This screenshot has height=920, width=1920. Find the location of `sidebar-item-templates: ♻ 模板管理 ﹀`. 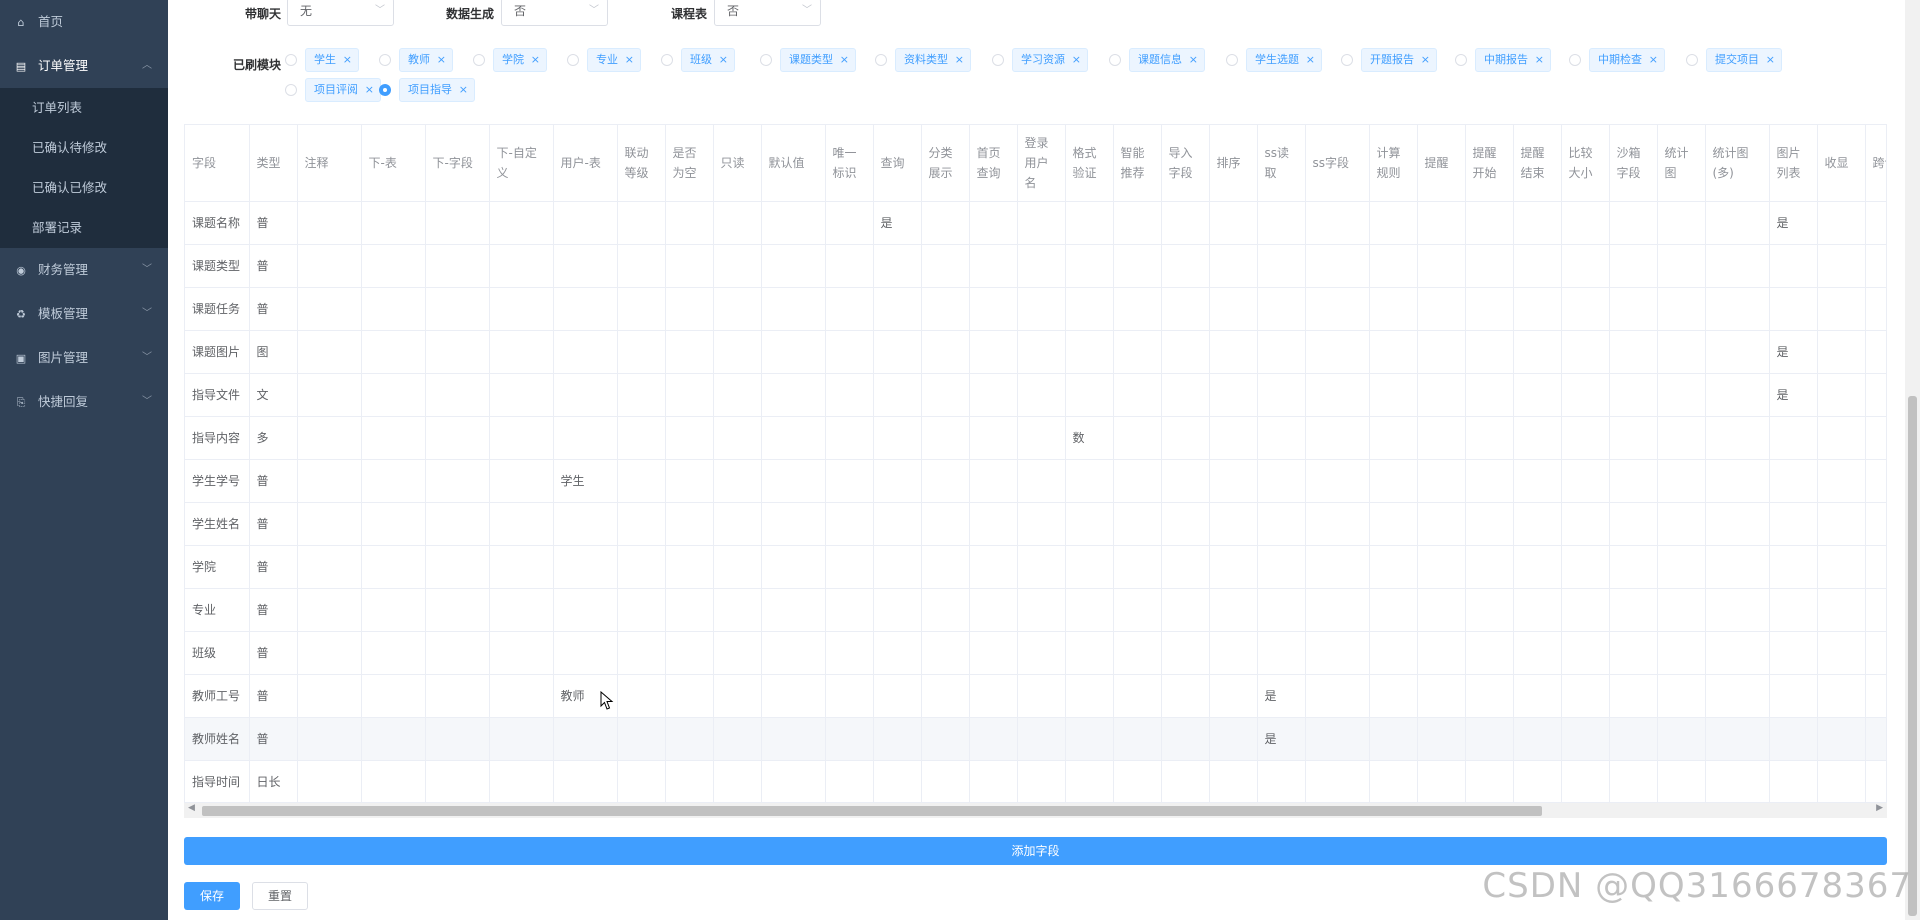

sidebar-item-templates: ♻ 模板管理 ﹀ is located at coordinates (84, 314).